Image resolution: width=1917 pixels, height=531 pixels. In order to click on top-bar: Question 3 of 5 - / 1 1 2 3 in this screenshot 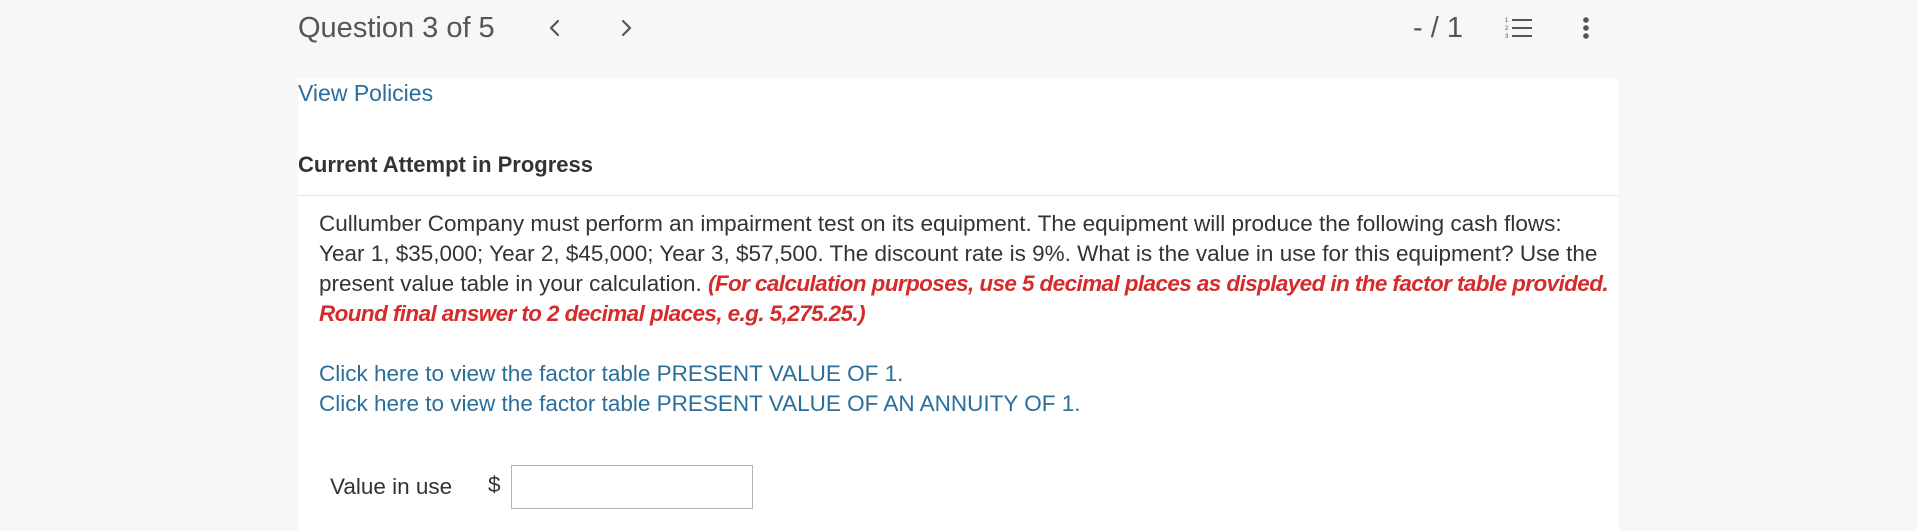, I will do `click(958, 39)`.